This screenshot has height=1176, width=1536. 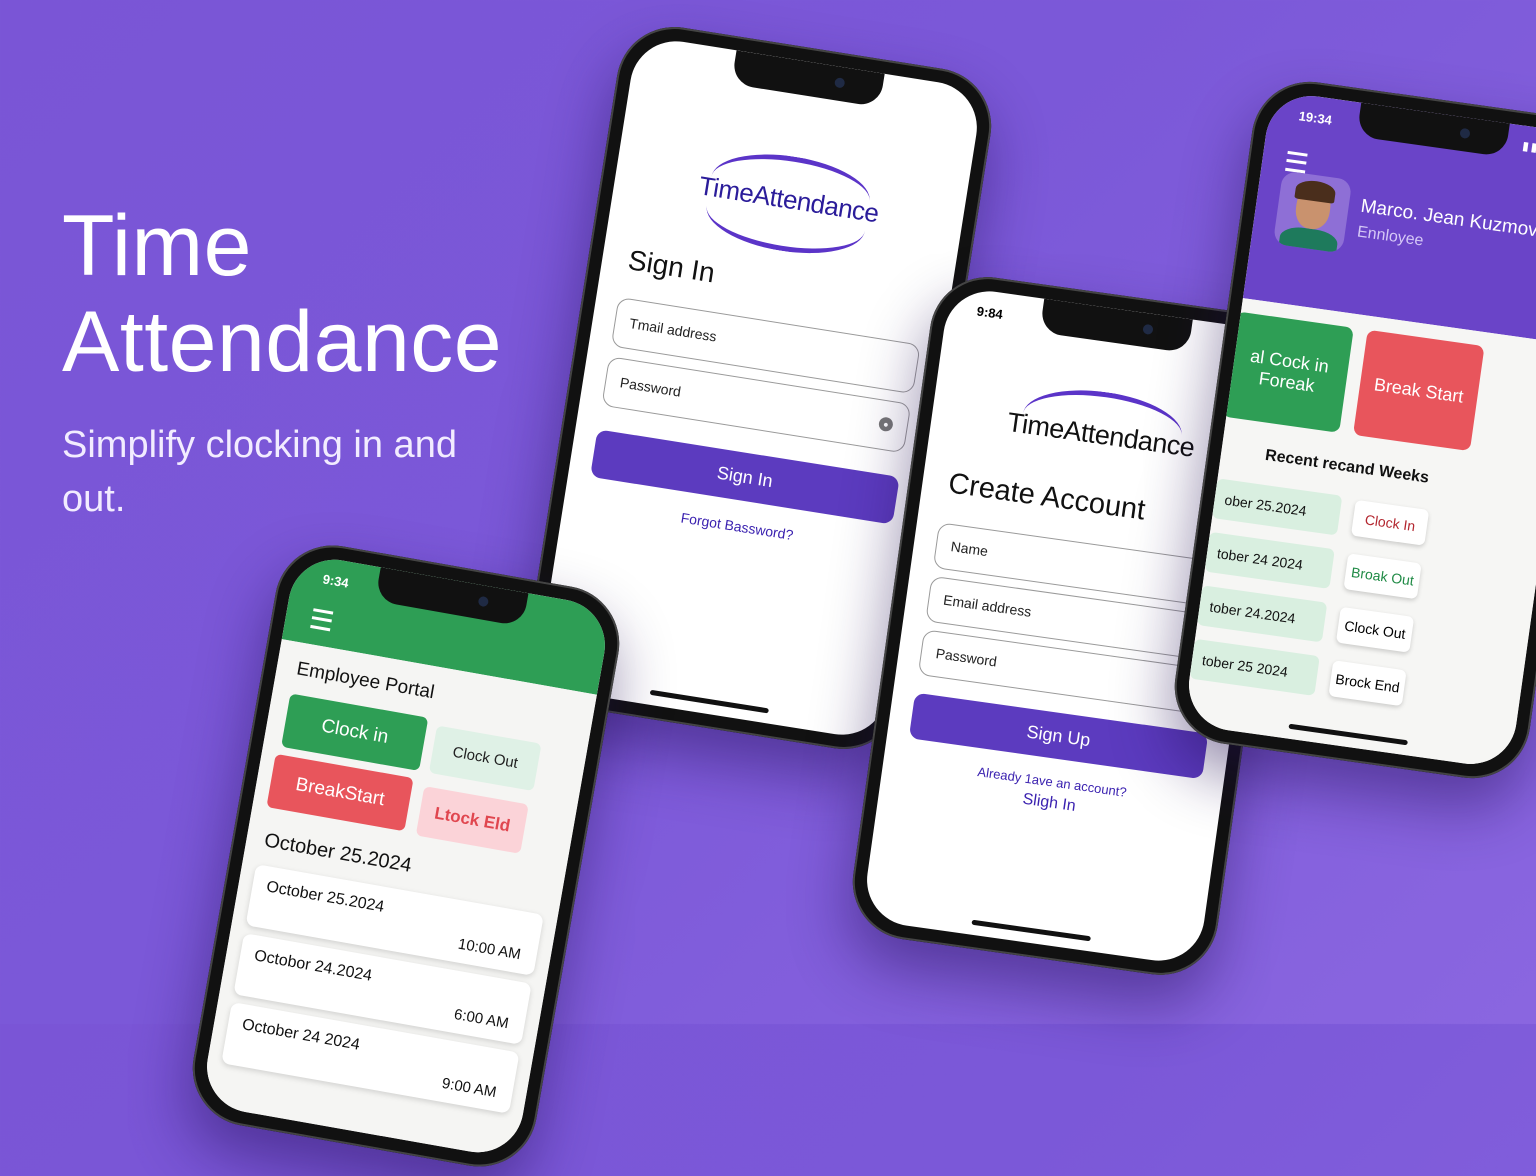 What do you see at coordinates (481, 1019) in the screenshot?
I see `entry-time: 6:00 AM` at bounding box center [481, 1019].